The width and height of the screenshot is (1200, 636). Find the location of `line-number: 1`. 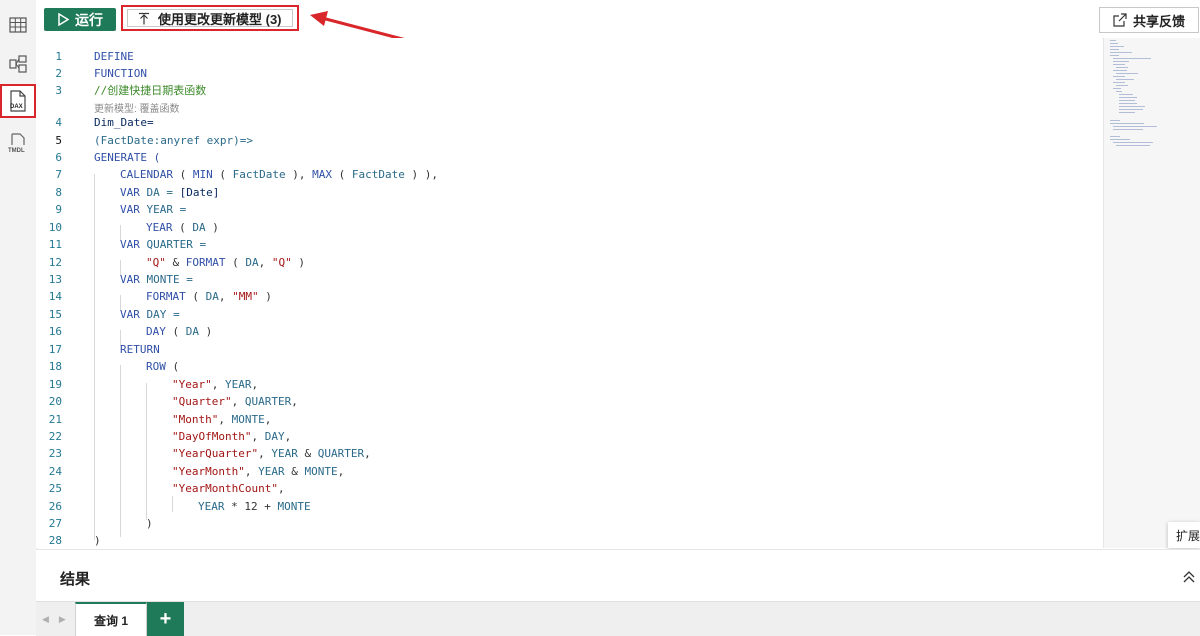

line-number: 1 is located at coordinates (58, 56).